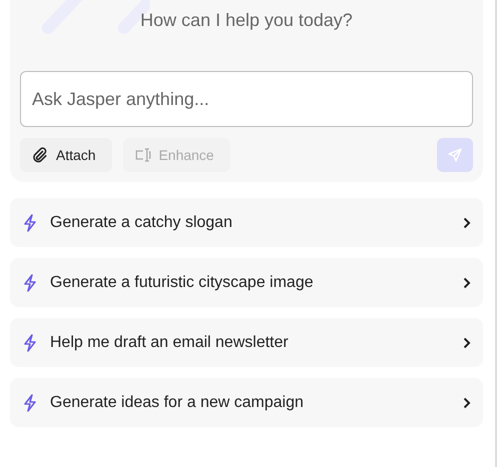 This screenshot has width=497, height=467. Describe the element at coordinates (246, 282) in the screenshot. I see `suggestion-item: Generate a futuristic cityscape image` at that location.